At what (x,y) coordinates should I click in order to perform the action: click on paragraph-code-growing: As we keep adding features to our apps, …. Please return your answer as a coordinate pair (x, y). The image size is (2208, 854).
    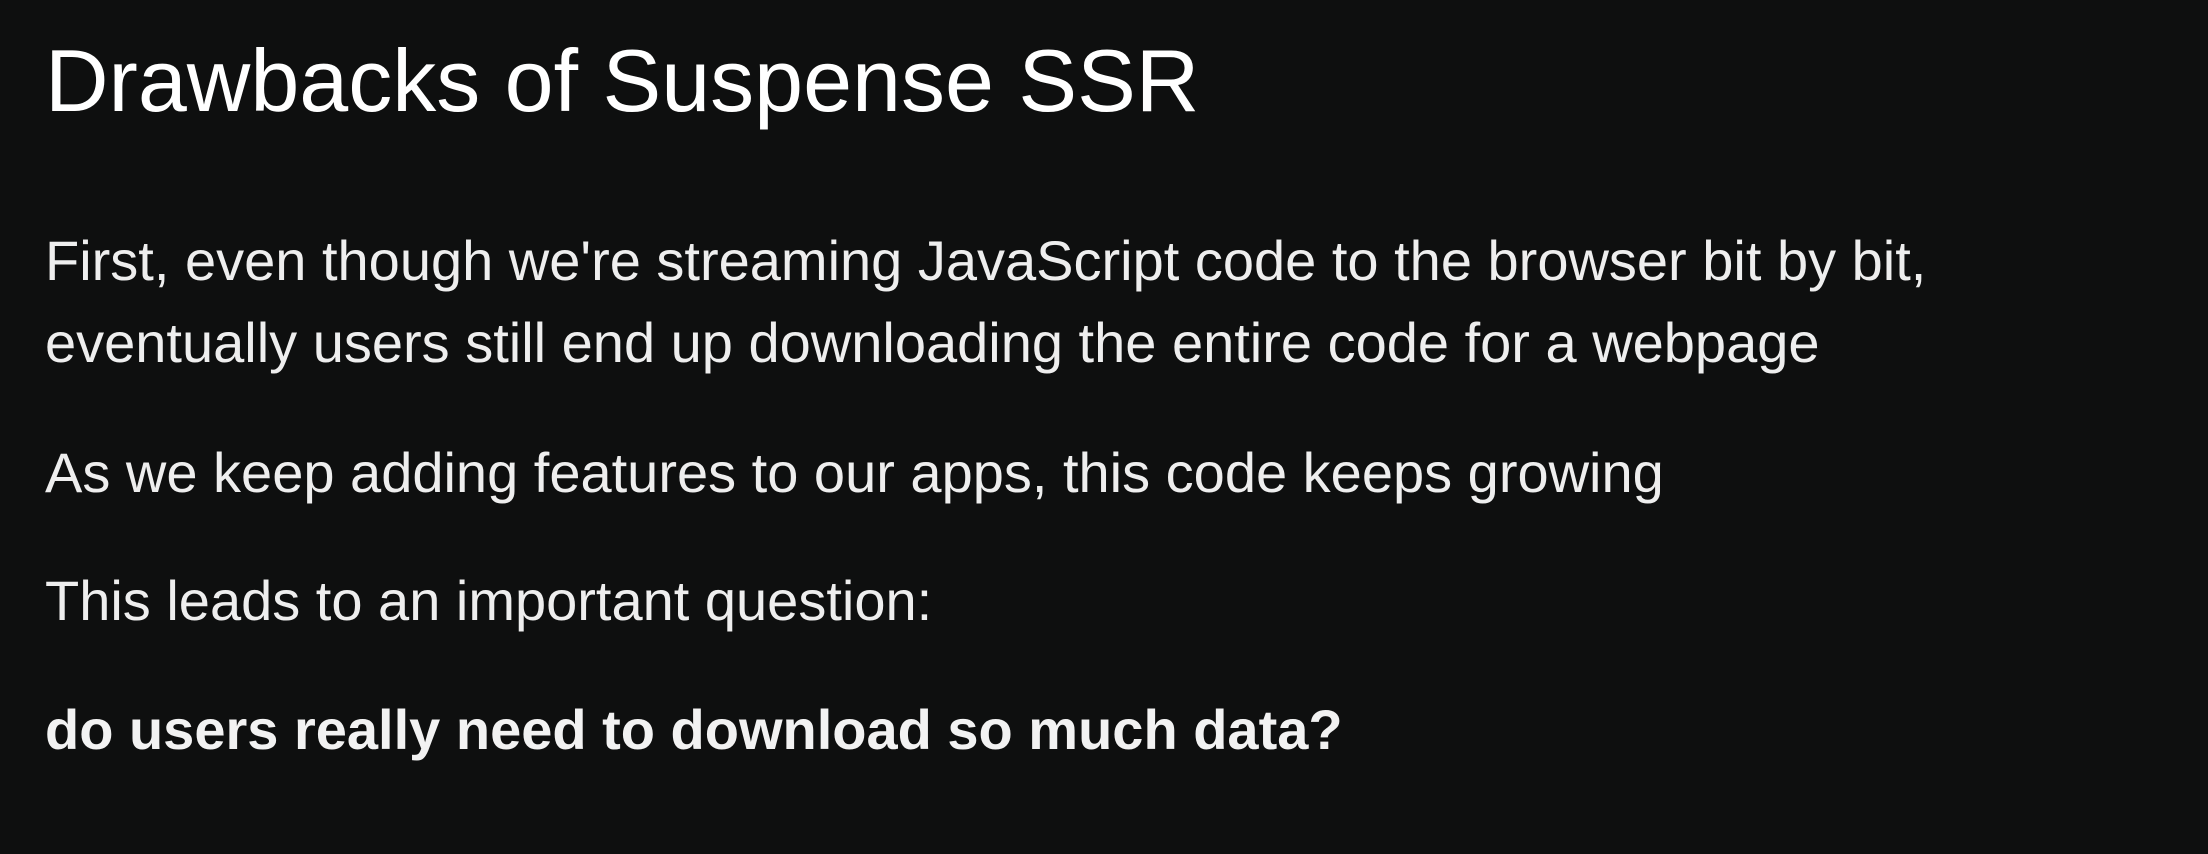
    Looking at the image, I should click on (854, 472).